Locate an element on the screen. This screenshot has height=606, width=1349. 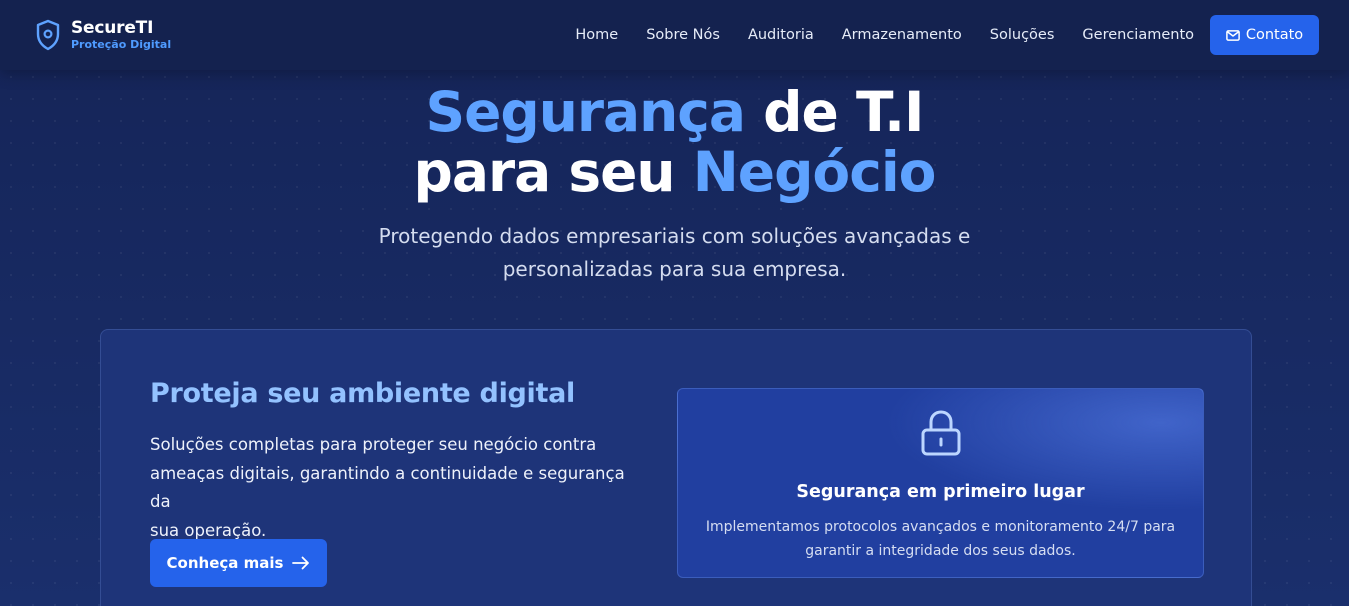
contact-button: Contato is located at coordinates (1264, 35).